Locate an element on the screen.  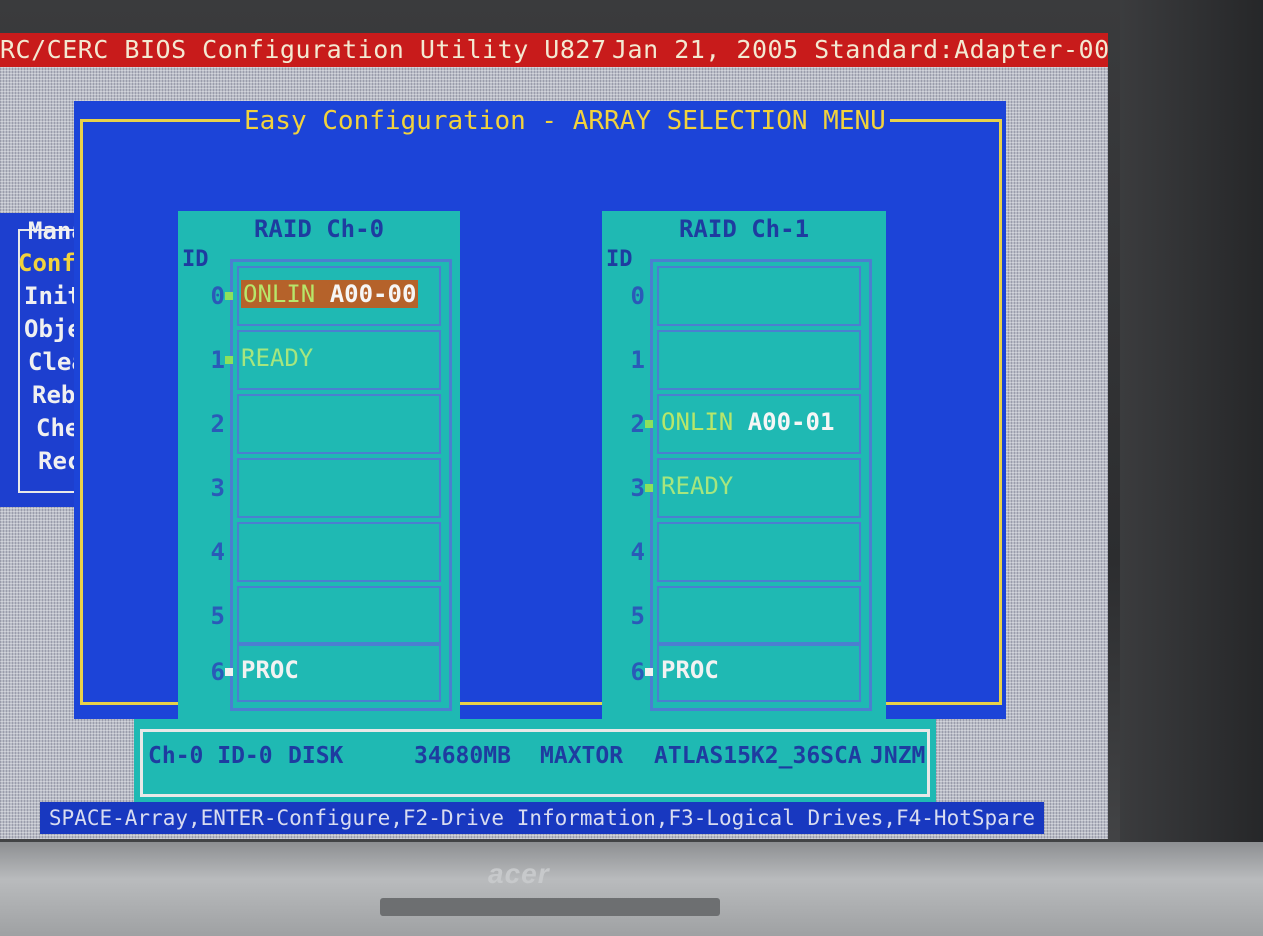
drive-status-row: ONLIN A00-01 is located at coordinates (747, 422).